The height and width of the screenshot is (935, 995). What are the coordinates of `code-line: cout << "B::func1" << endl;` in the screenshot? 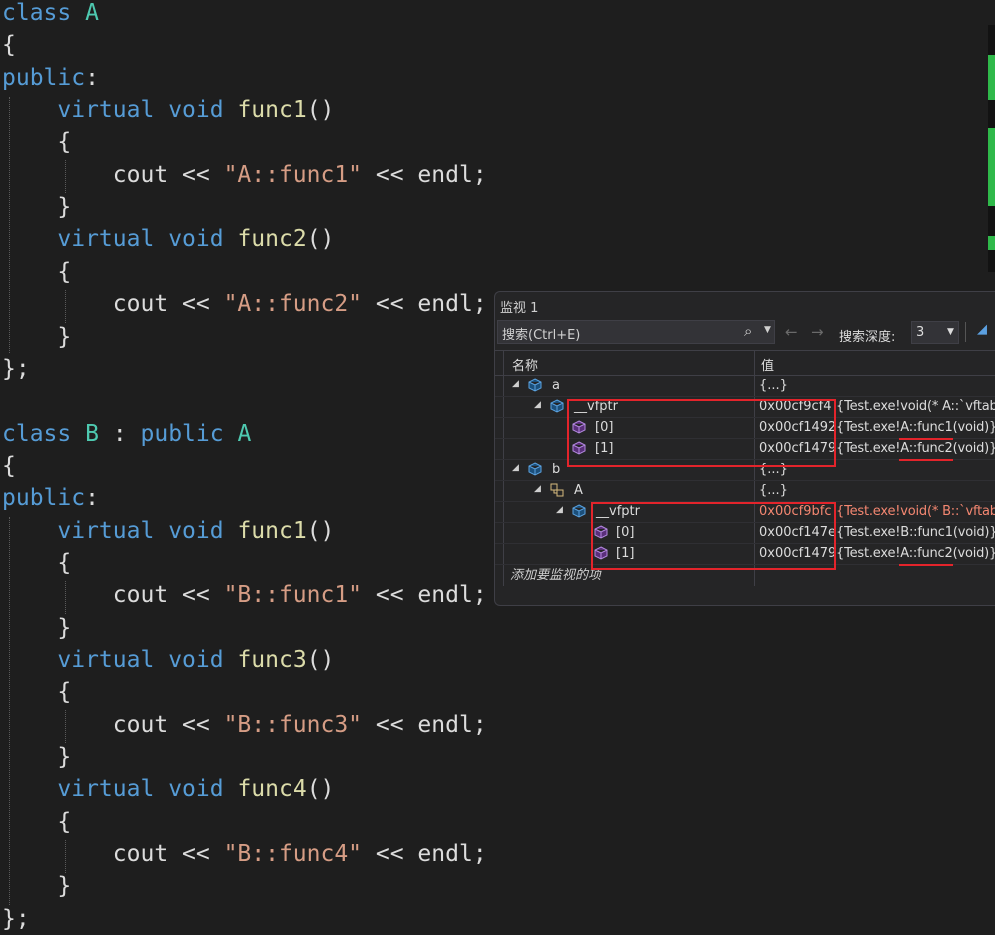 It's located at (244, 595).